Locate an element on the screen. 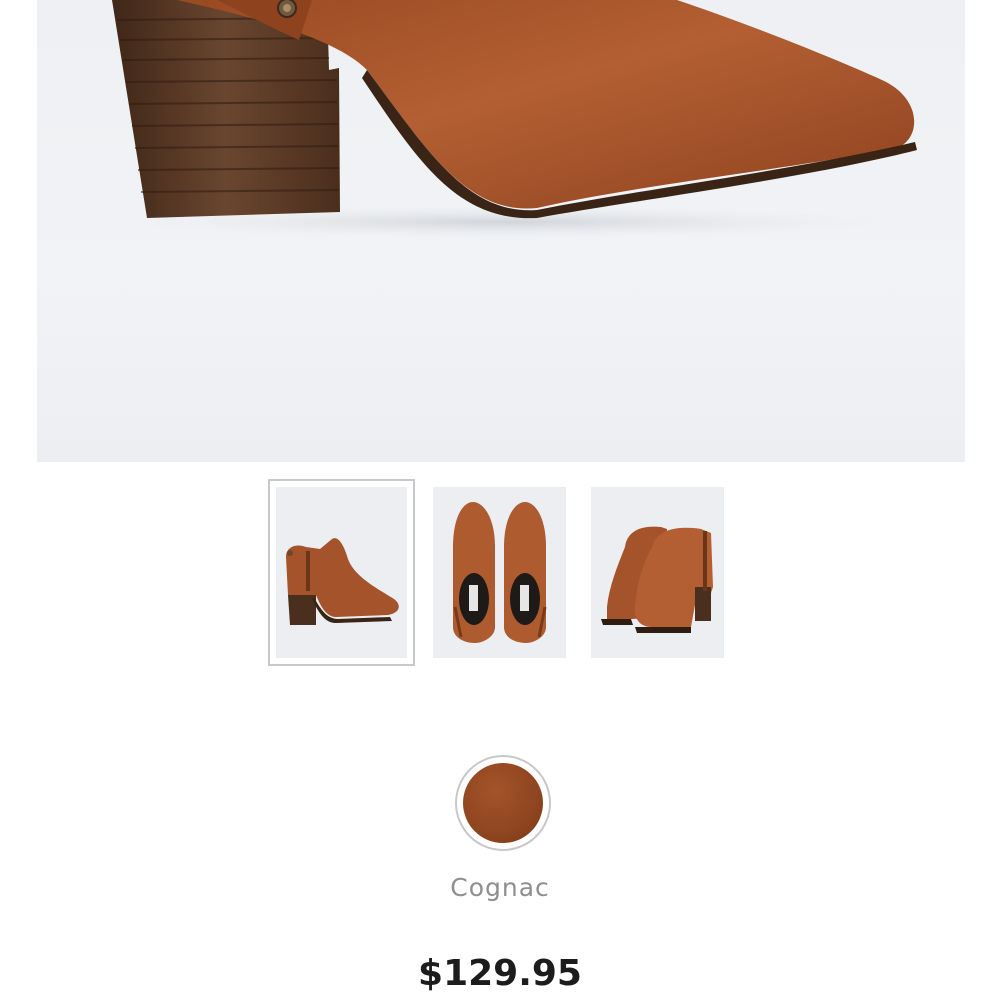  boot-side-icon is located at coordinates (341, 572).